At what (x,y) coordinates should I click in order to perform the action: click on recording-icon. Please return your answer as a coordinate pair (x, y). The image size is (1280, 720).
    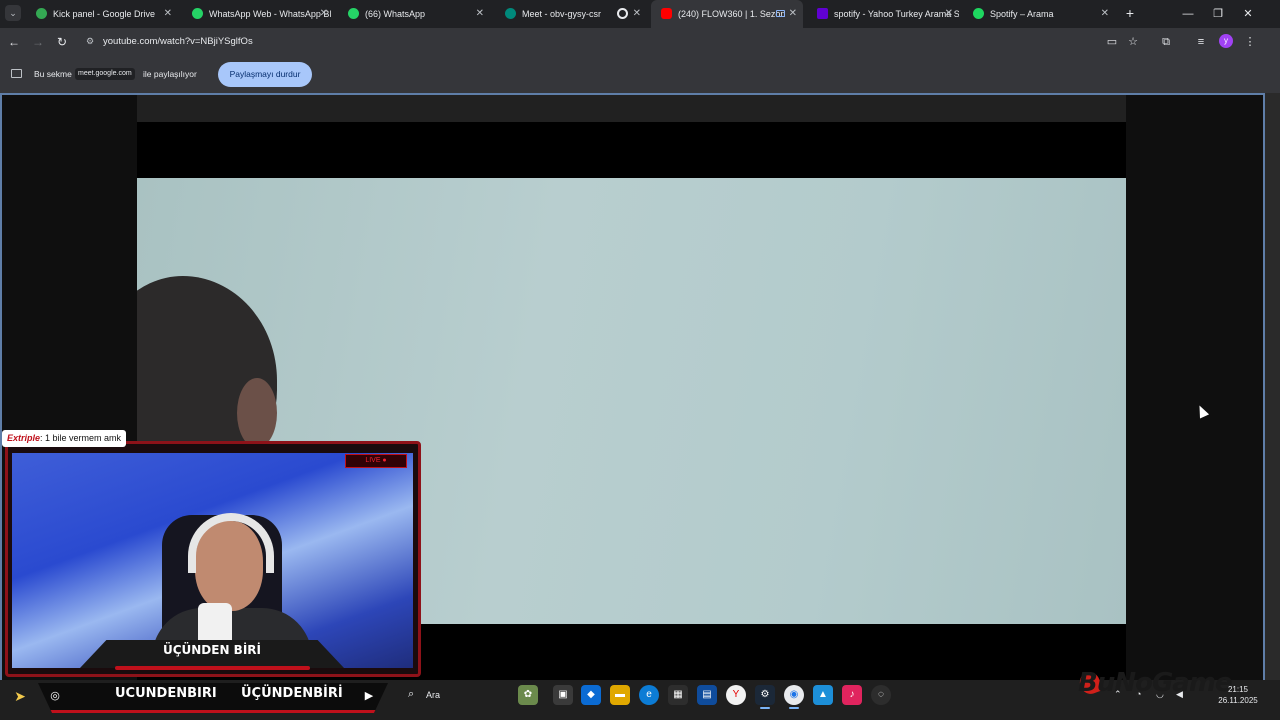
    Looking at the image, I should click on (622, 14).